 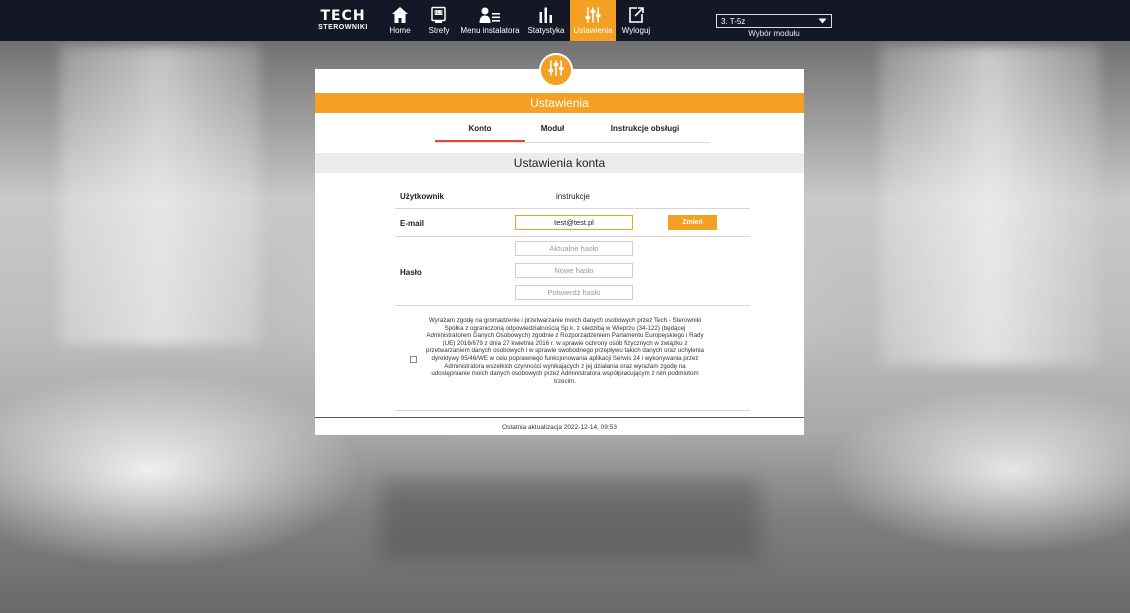 What do you see at coordinates (559, 417) in the screenshot?
I see `footer-divider` at bounding box center [559, 417].